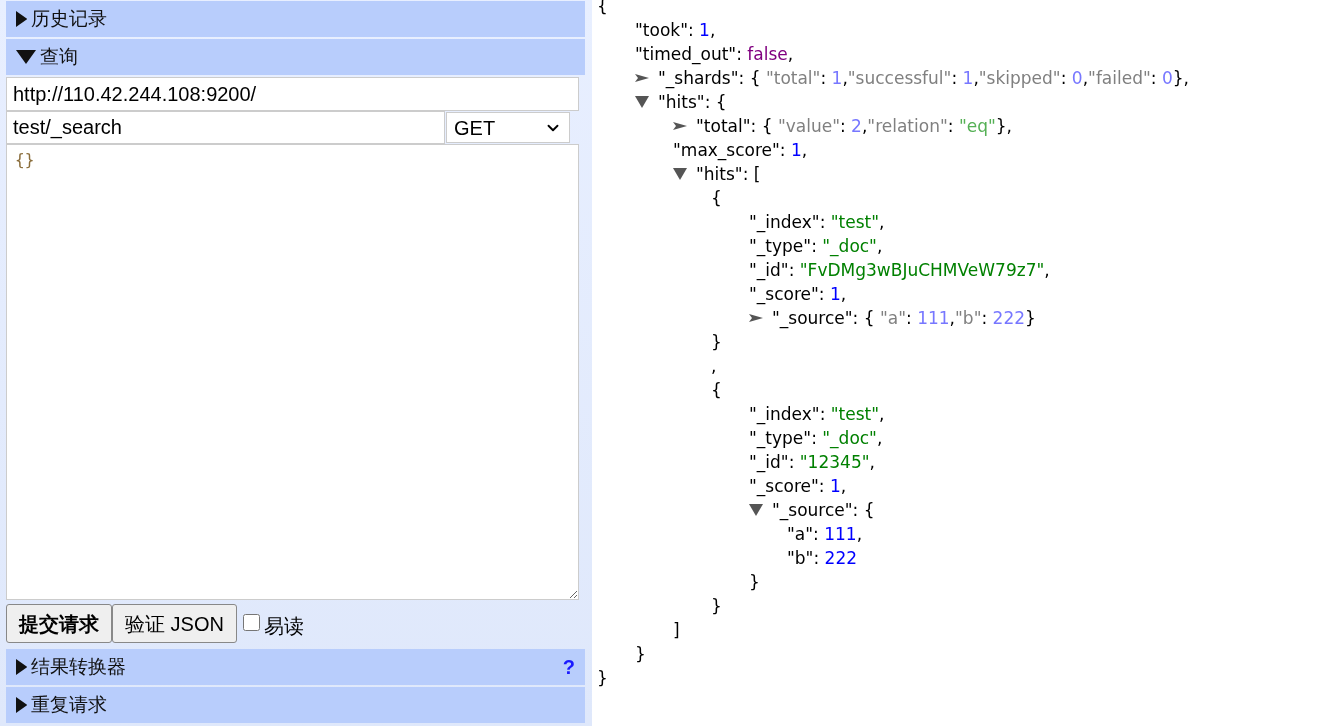 This screenshot has width=1319, height=726. What do you see at coordinates (292, 94) in the screenshot?
I see `url-field: http://110.42.244.108:9200/` at bounding box center [292, 94].